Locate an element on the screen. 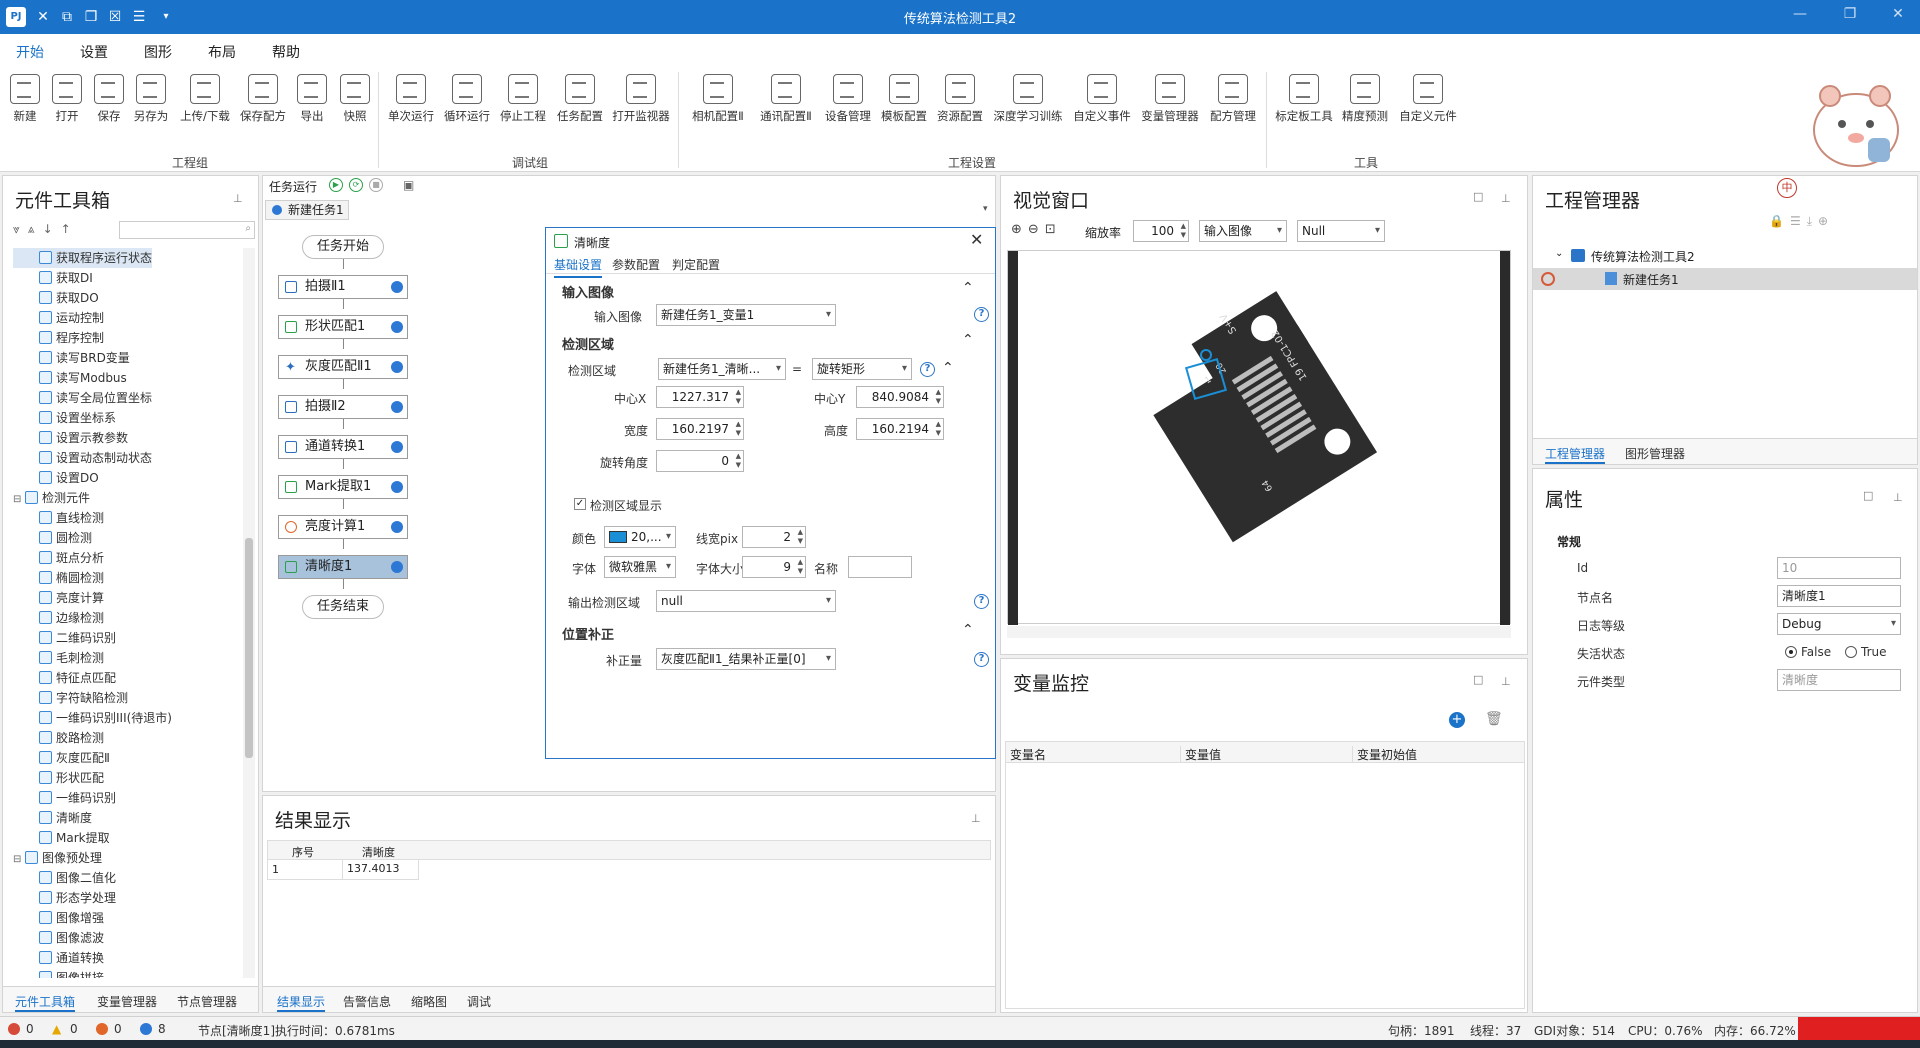  toolbox-item: 形态学处理 is located at coordinates (64, 898).